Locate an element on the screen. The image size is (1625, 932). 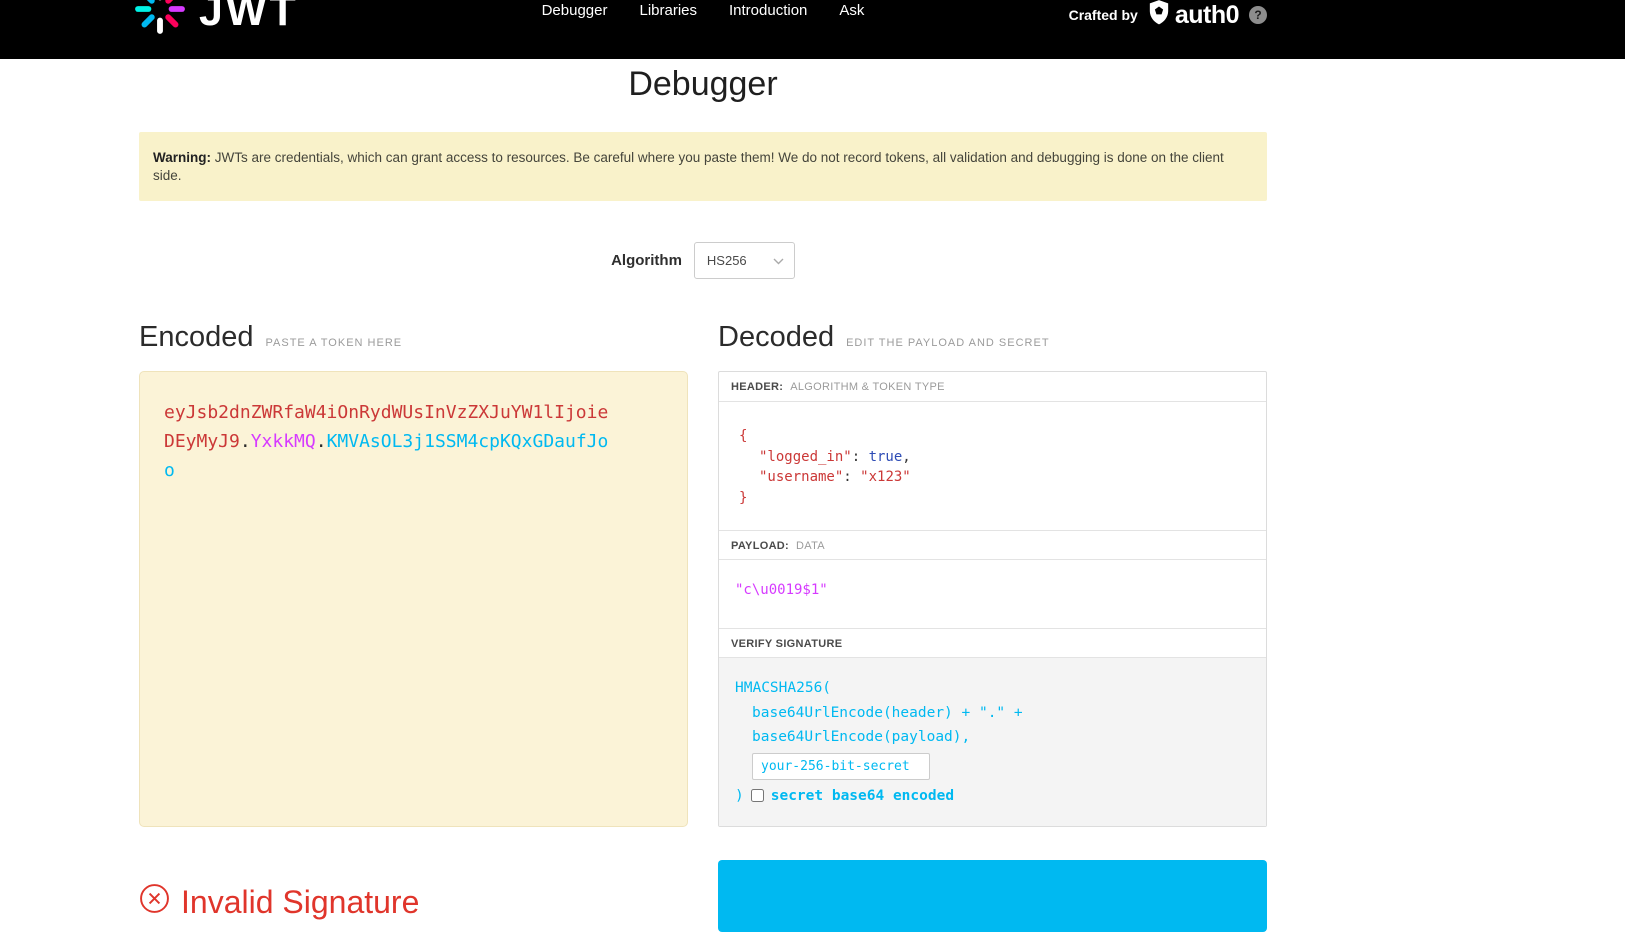
chevron-down-icon is located at coordinates (778, 260).